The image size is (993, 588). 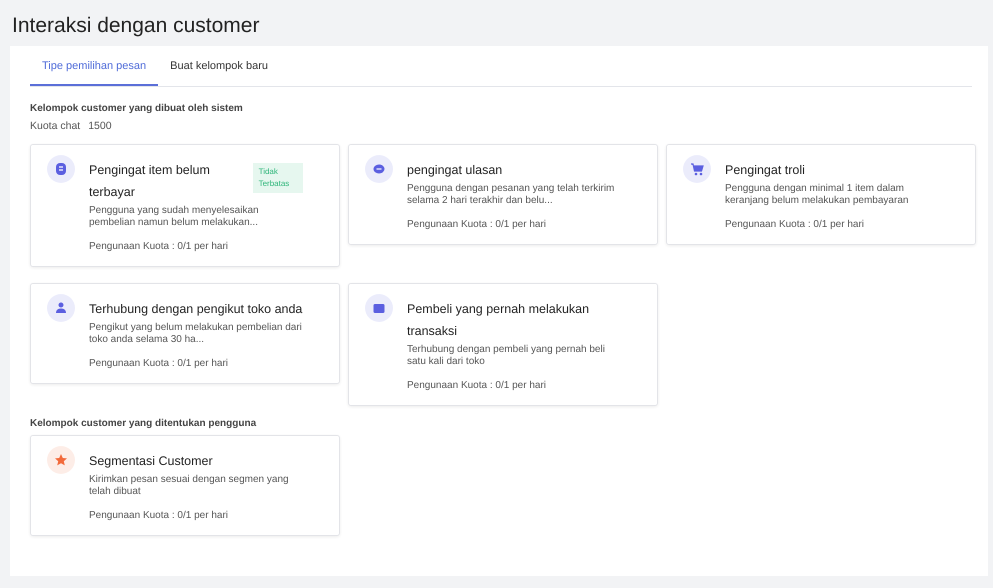 I want to click on card-title: Segmentasi Customer, so click(x=151, y=461).